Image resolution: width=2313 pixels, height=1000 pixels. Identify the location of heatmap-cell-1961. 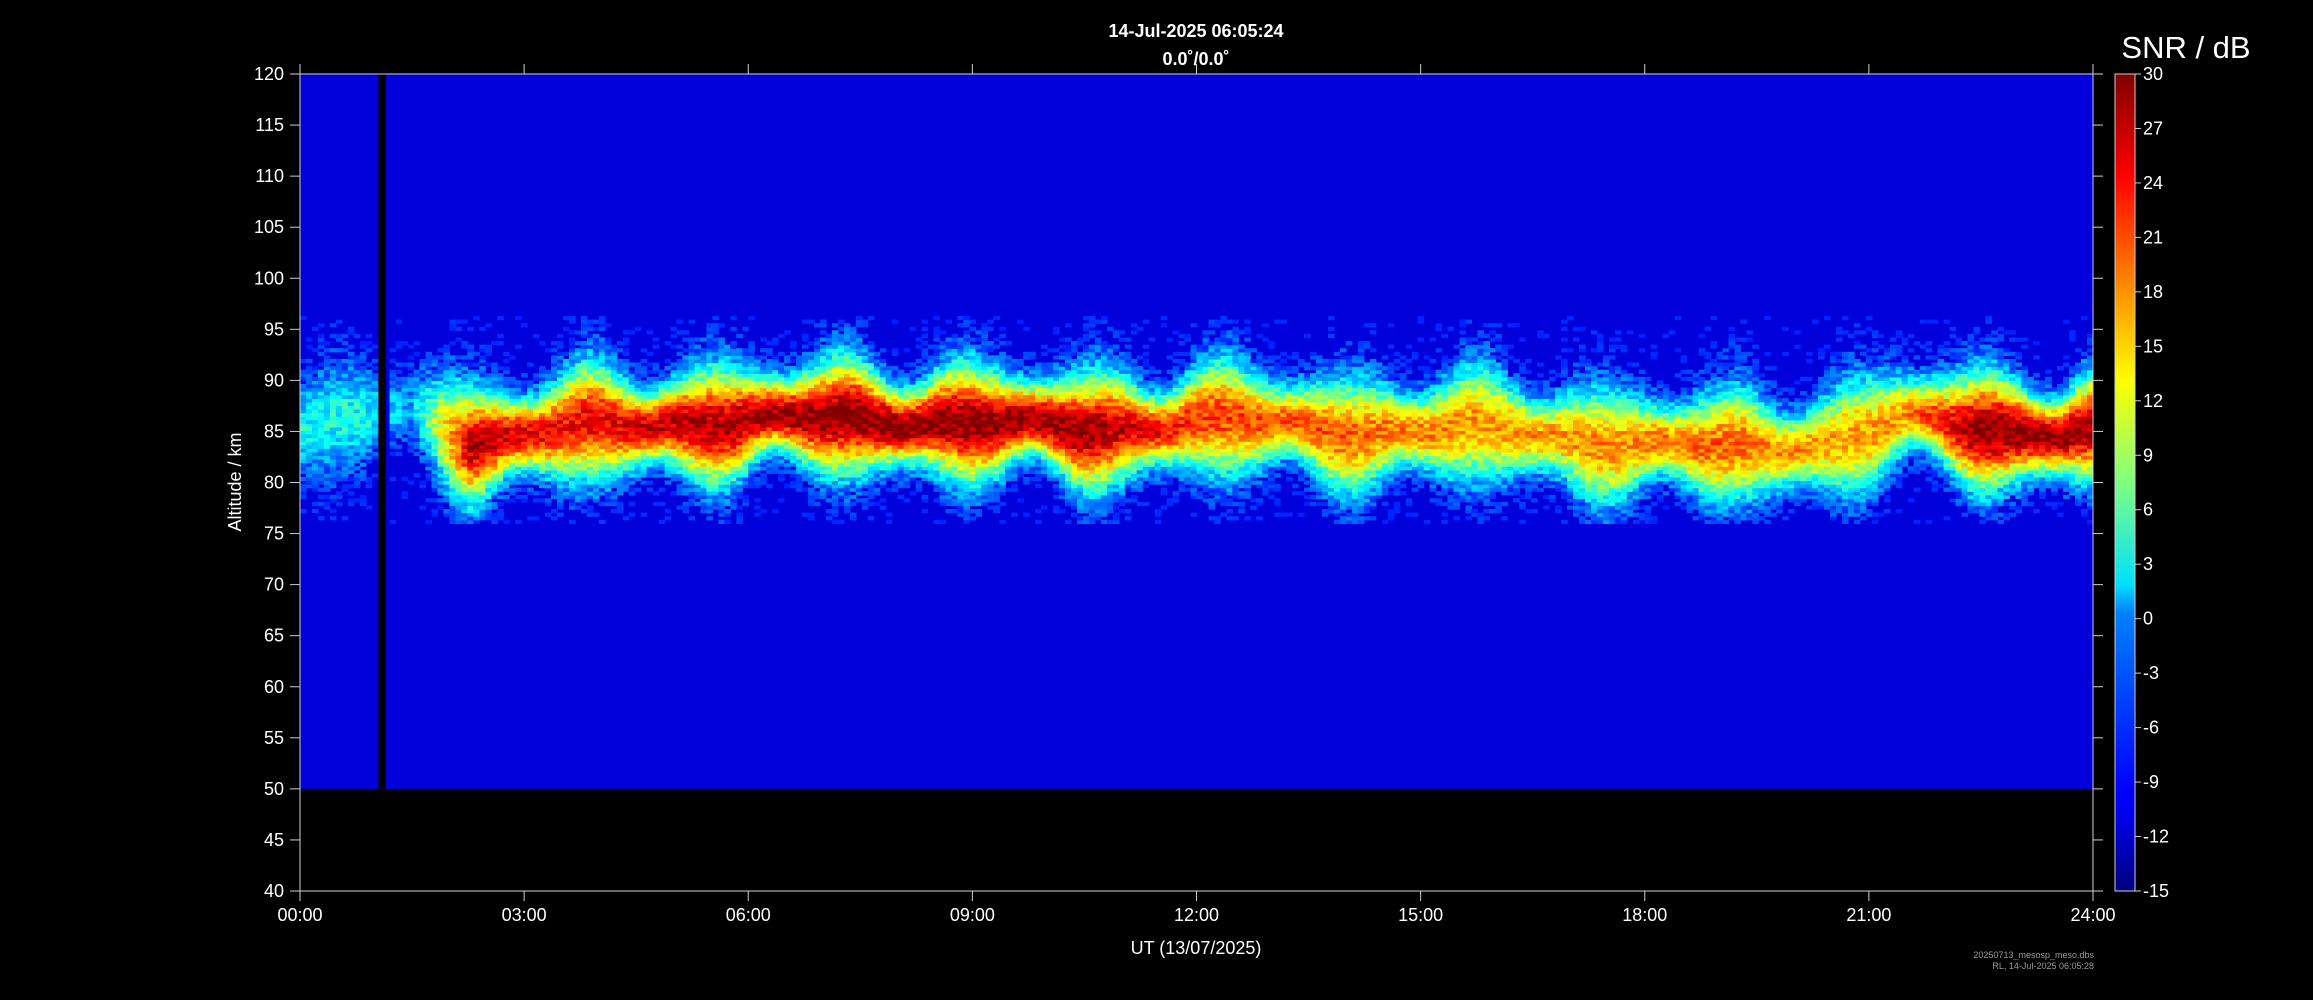
(602, 436).